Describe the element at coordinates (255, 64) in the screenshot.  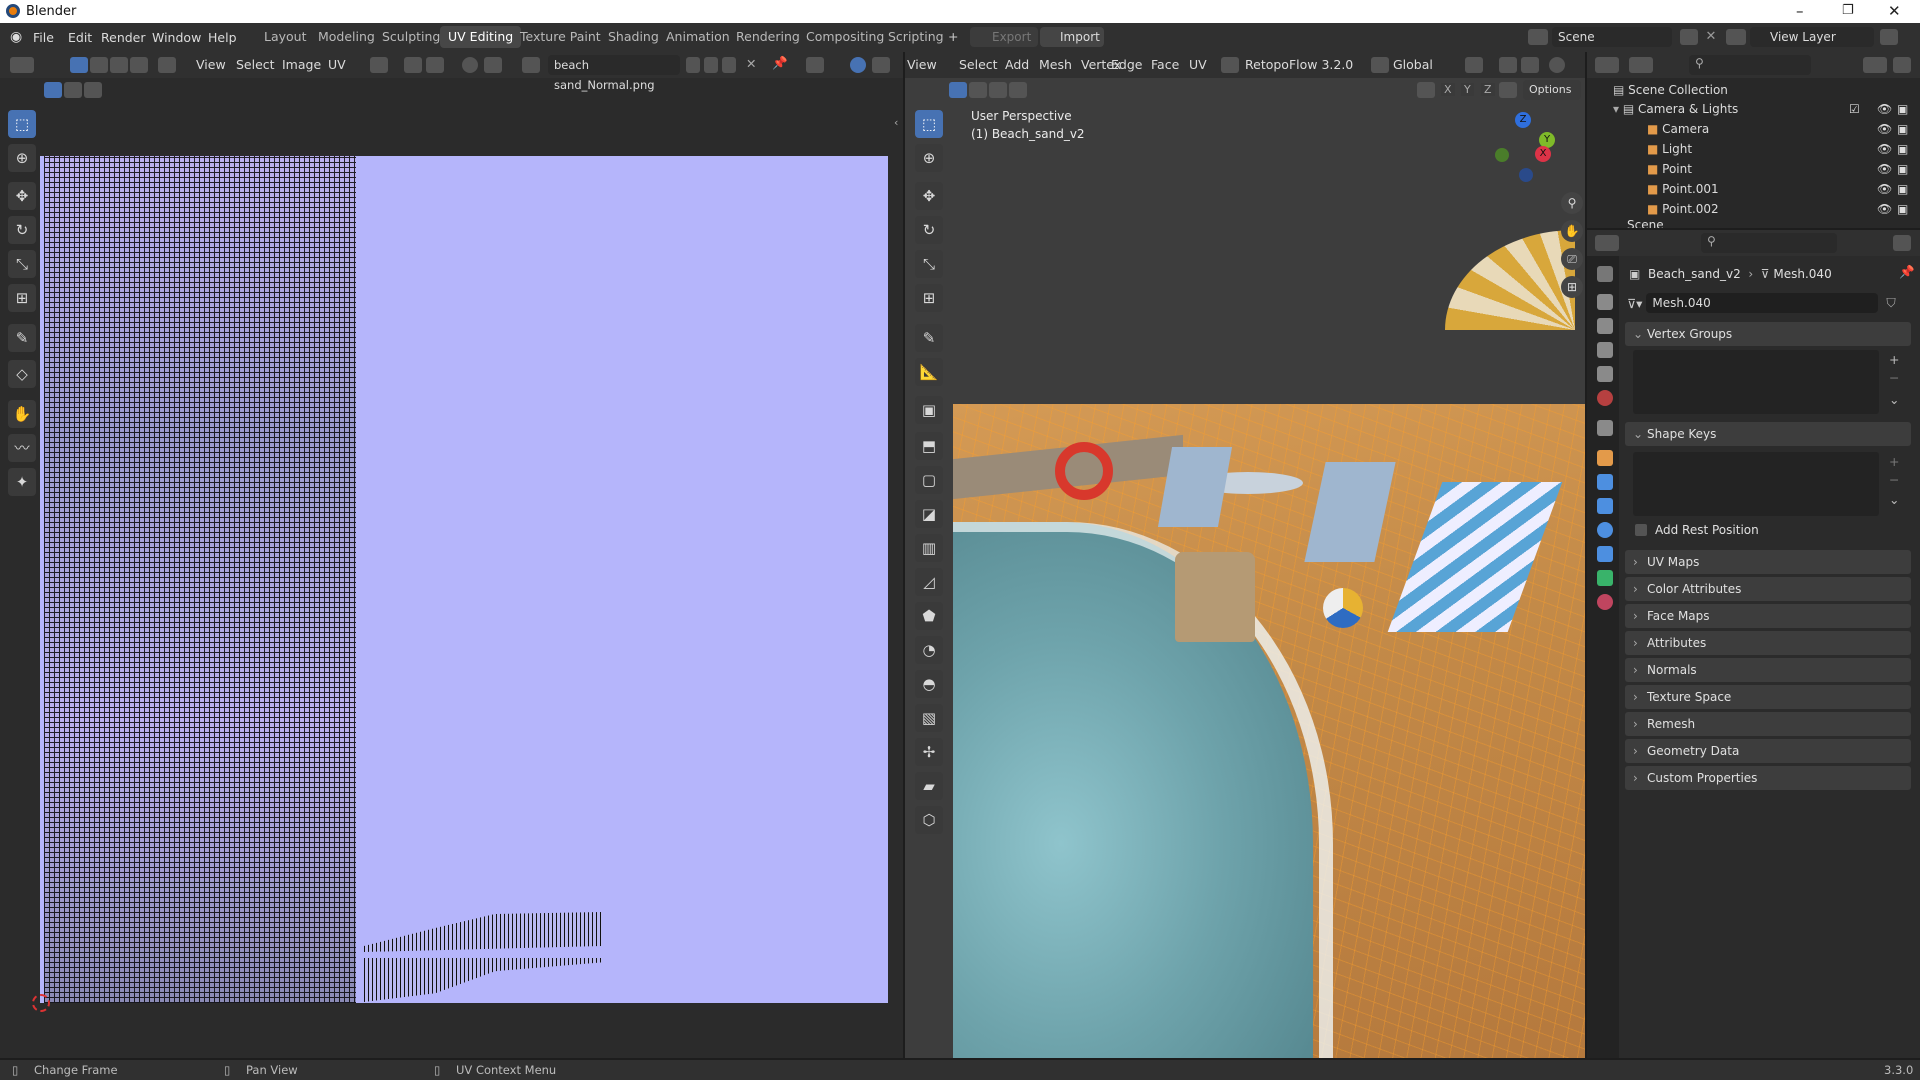
I see `uv-menu-select: Select` at that location.